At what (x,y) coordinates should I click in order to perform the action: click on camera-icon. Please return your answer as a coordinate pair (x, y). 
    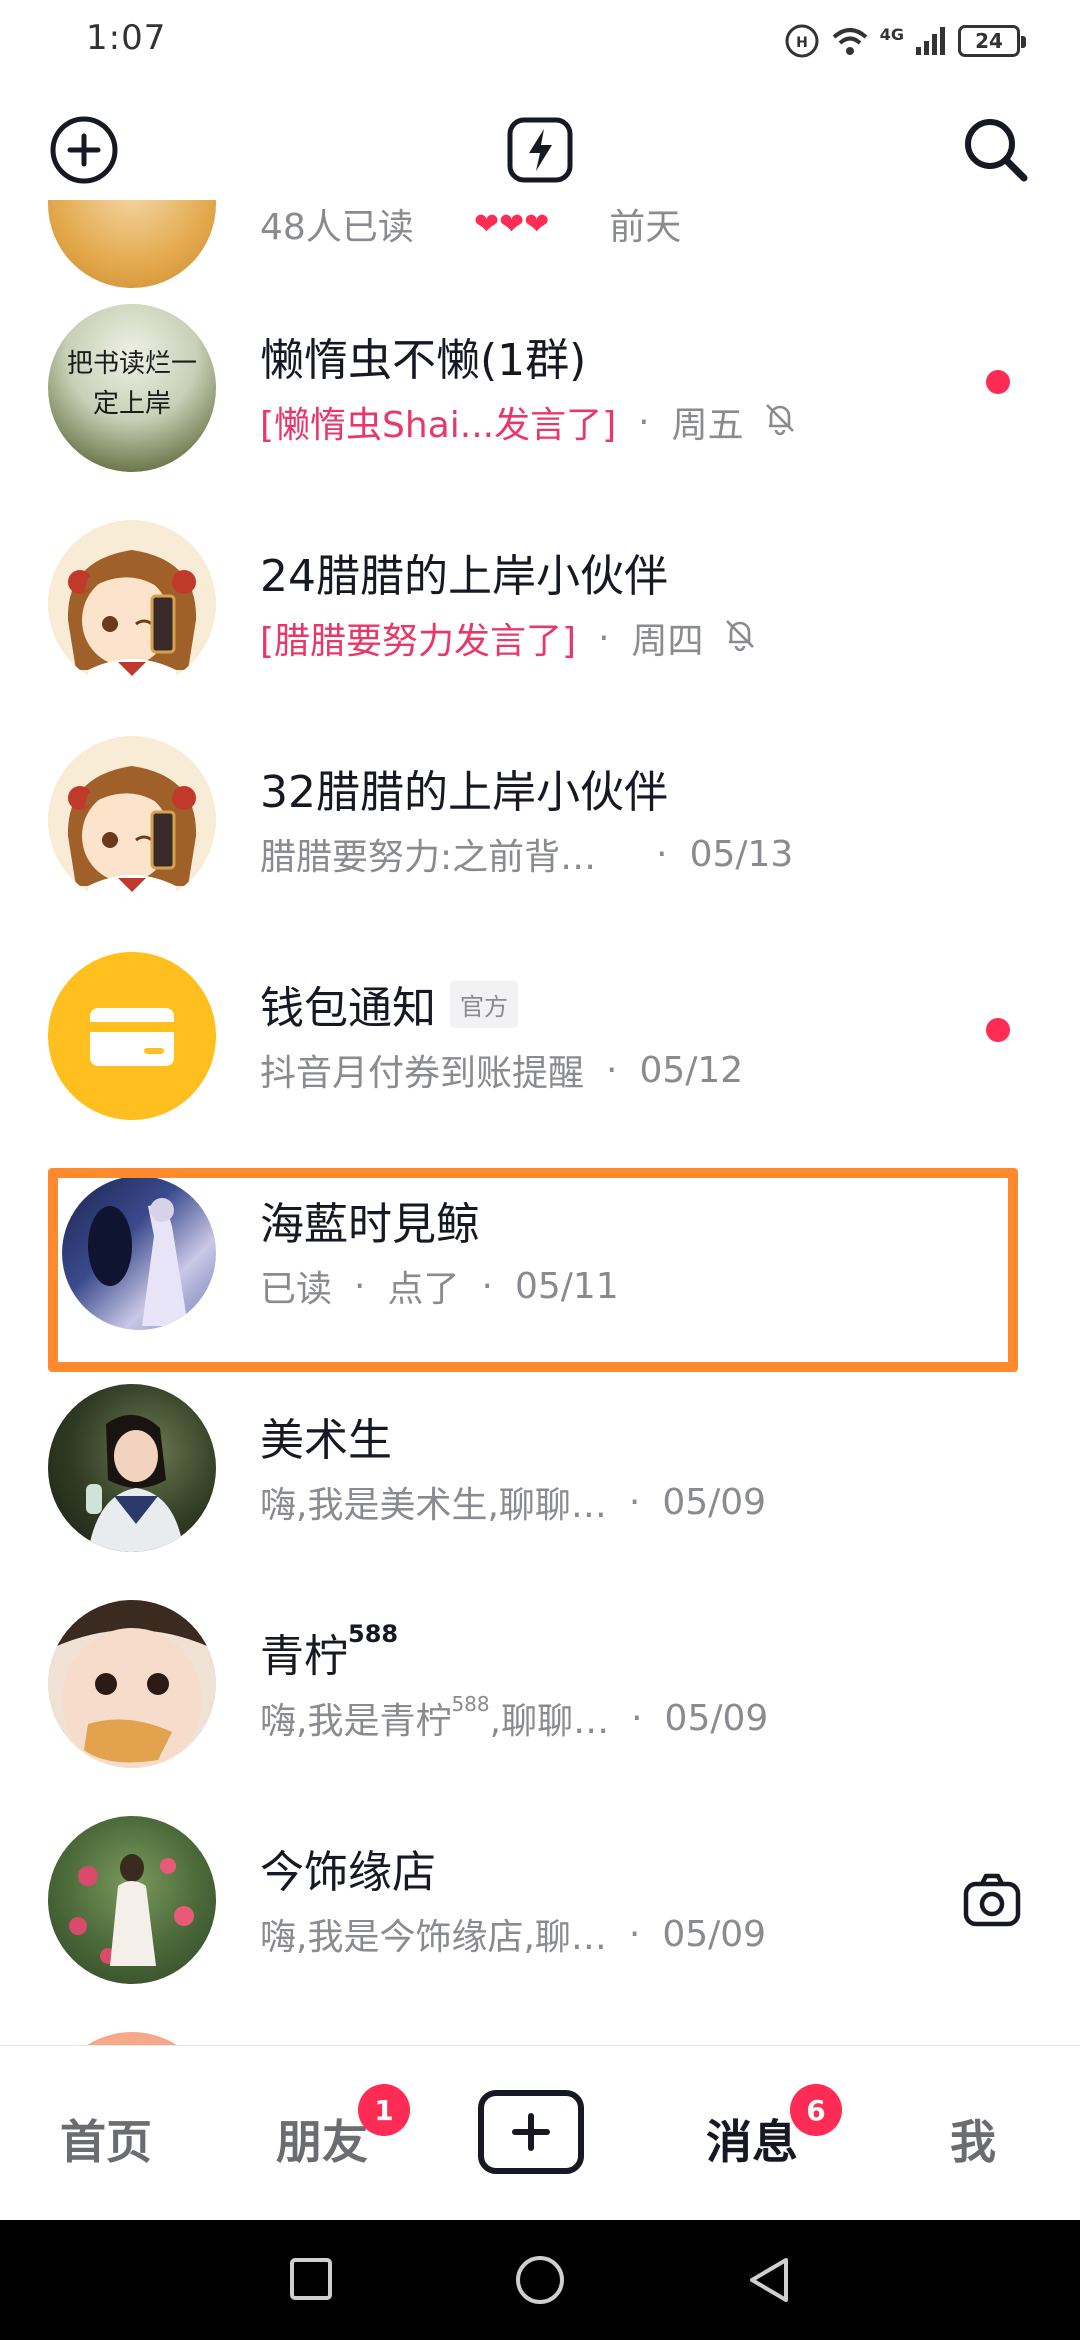
    Looking at the image, I should click on (992, 1900).